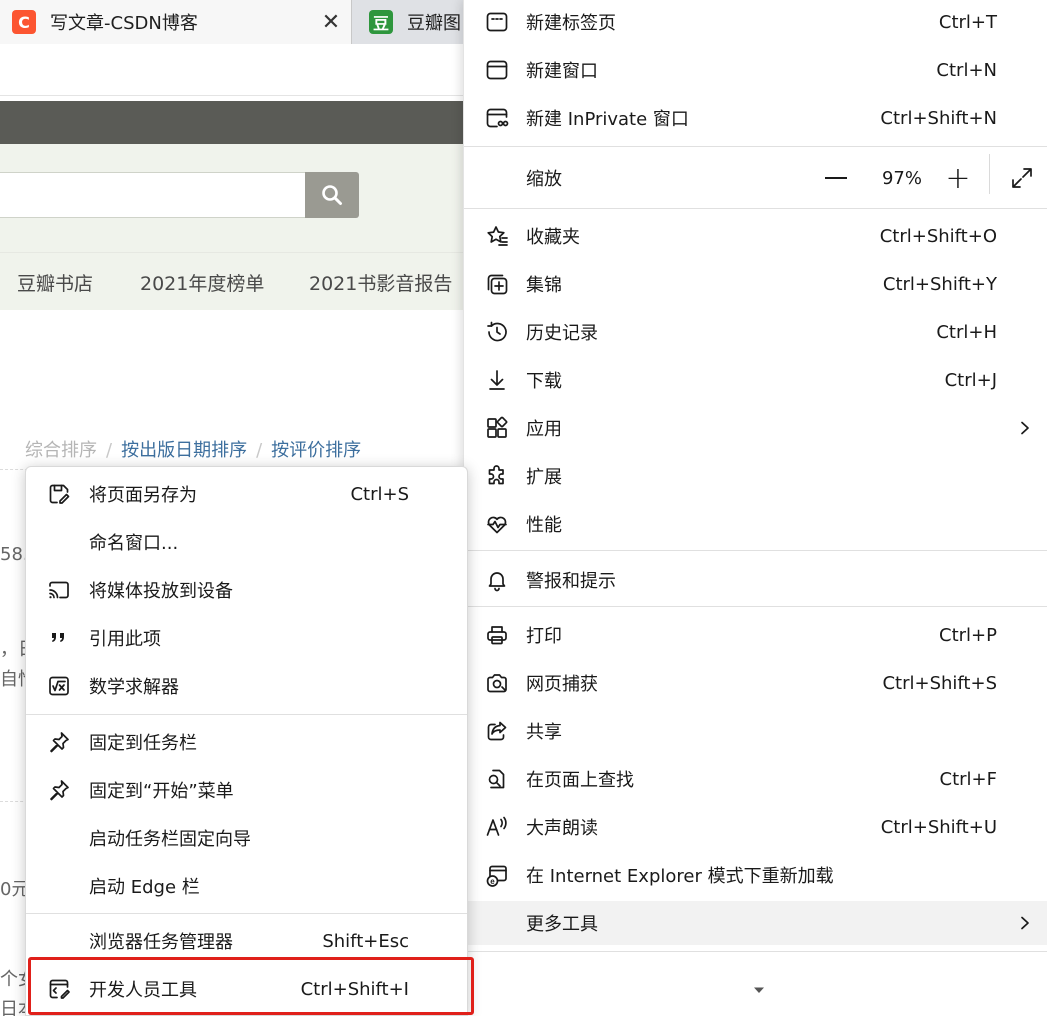  I want to click on tab-csdn: C 写文章-CSDN博客 ✕, so click(176, 22).